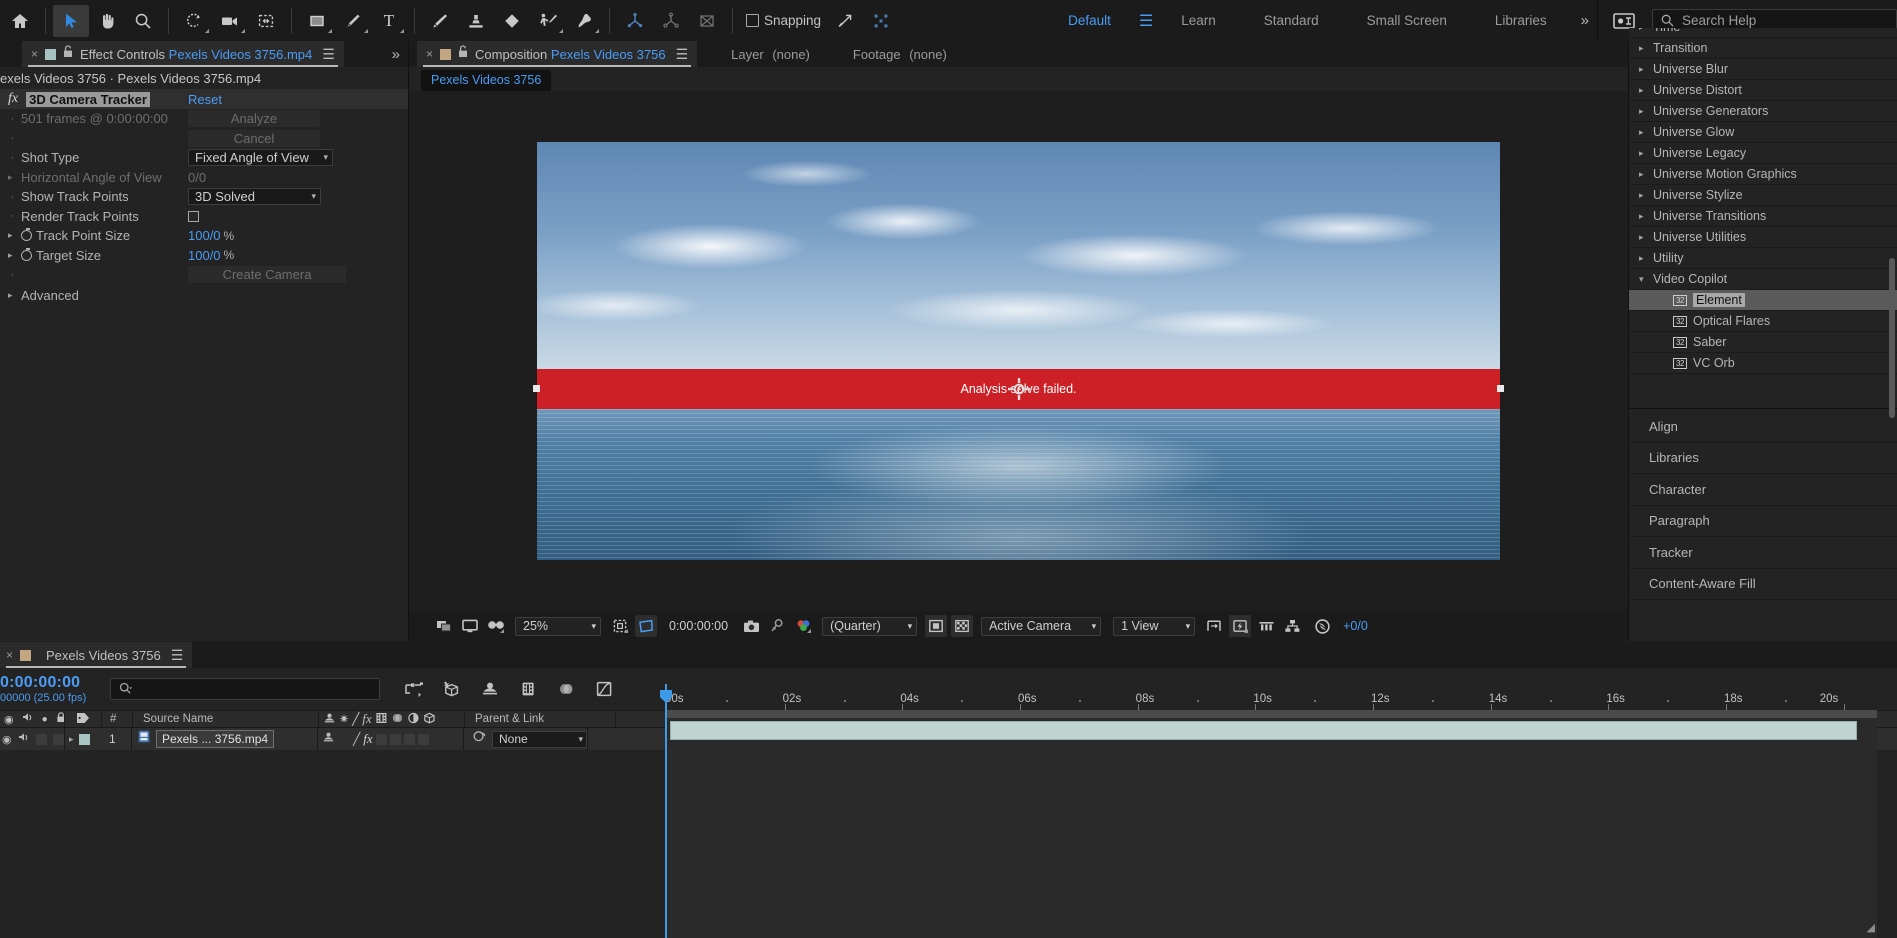 The width and height of the screenshot is (1897, 938). Describe the element at coordinates (1763, 363) in the screenshot. I see `effects-tree-row: 32 VC Orb` at that location.